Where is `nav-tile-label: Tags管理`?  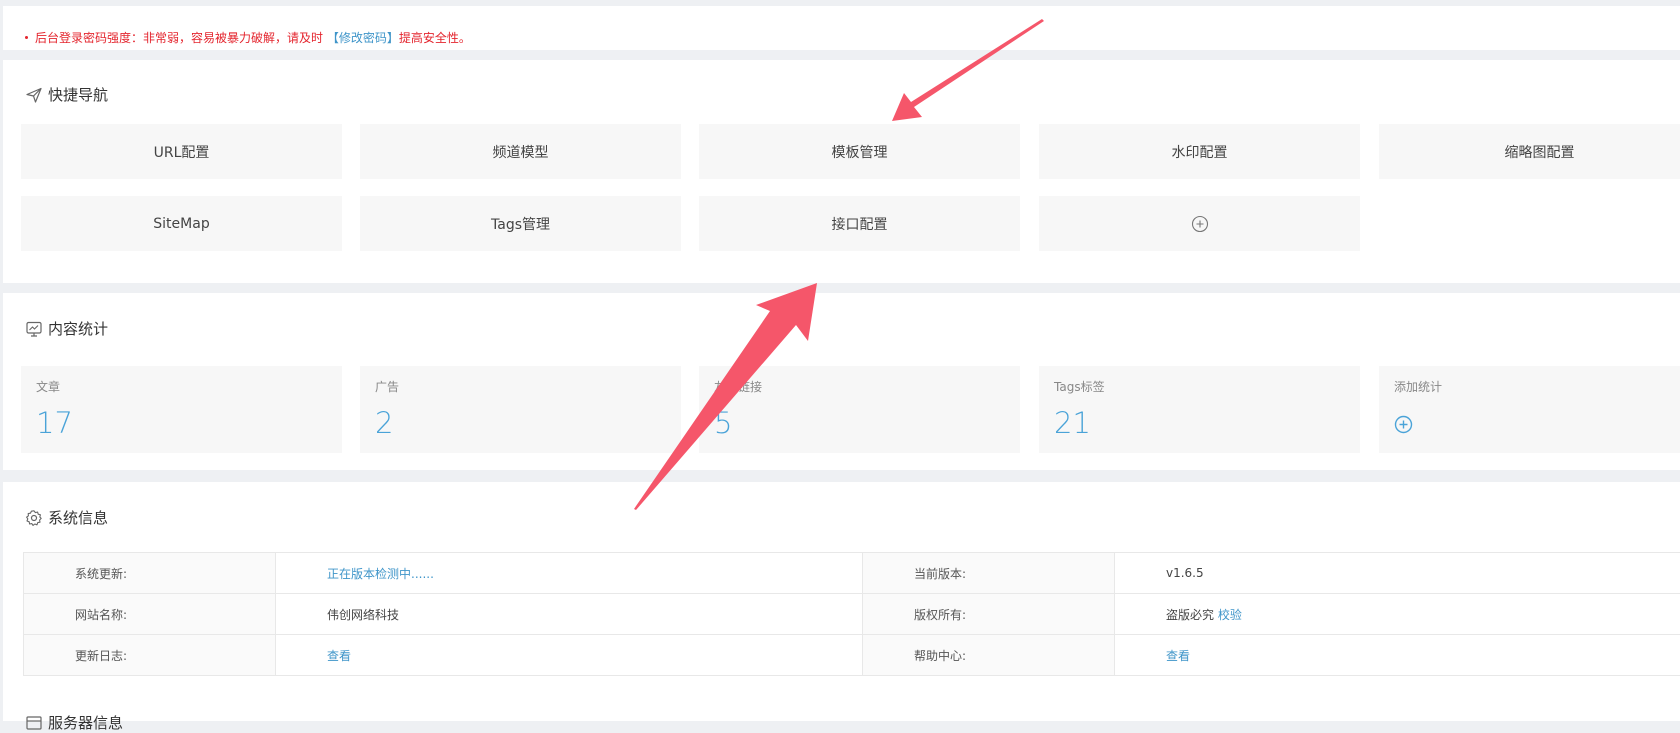 nav-tile-label: Tags管理 is located at coordinates (520, 224).